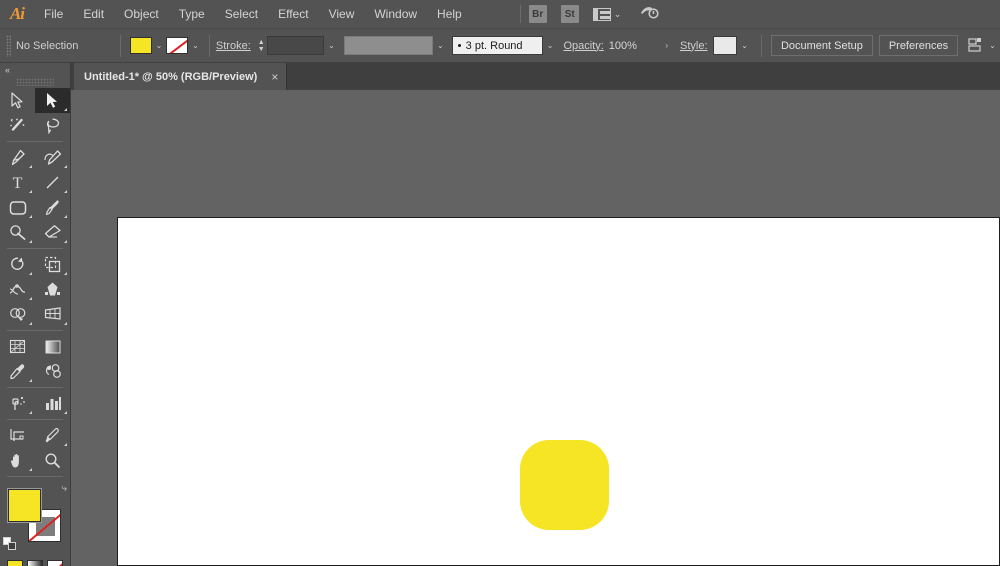 This screenshot has width=1000, height=566. Describe the element at coordinates (569, 14) in the screenshot. I see `stock-icon: St` at that location.